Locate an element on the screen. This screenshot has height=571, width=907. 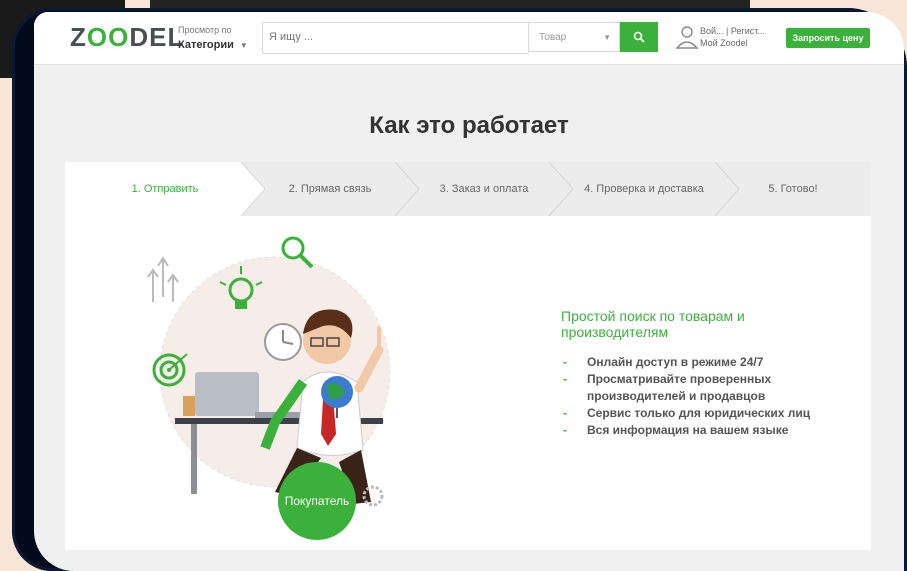
category-value: Товар is located at coordinates (553, 37).